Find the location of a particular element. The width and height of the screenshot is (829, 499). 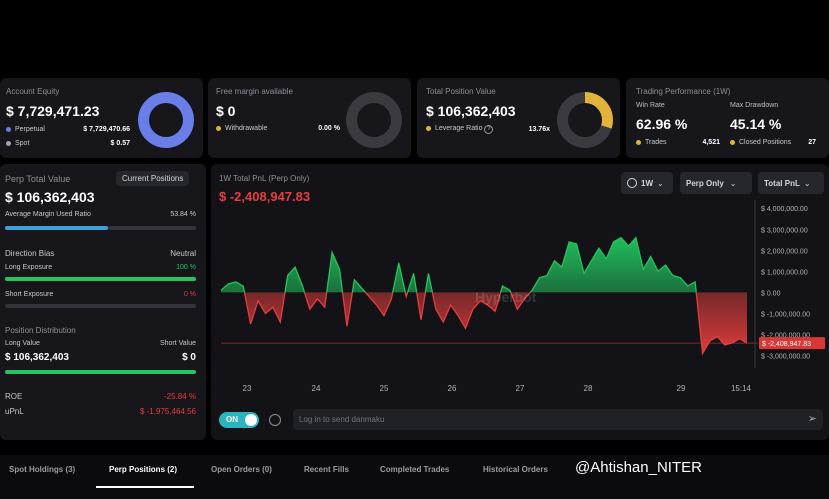

closed-value: 27 is located at coordinates (812, 142).